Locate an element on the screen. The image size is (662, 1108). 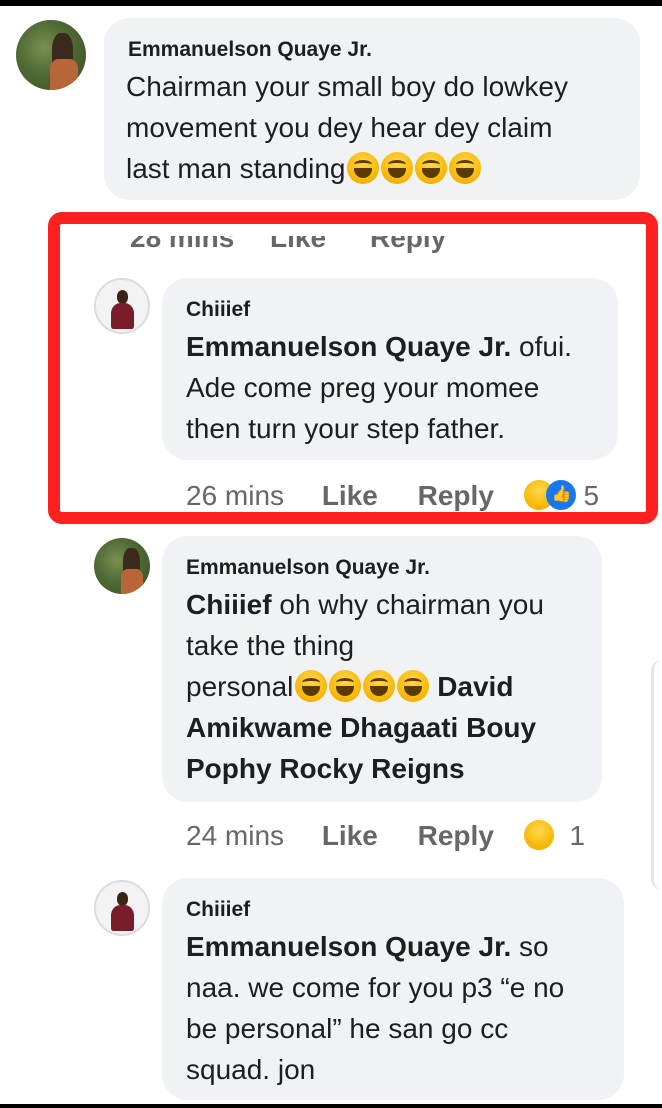
mention-link: Amikwame Dhagaati Bouy is located at coordinates (361, 727).